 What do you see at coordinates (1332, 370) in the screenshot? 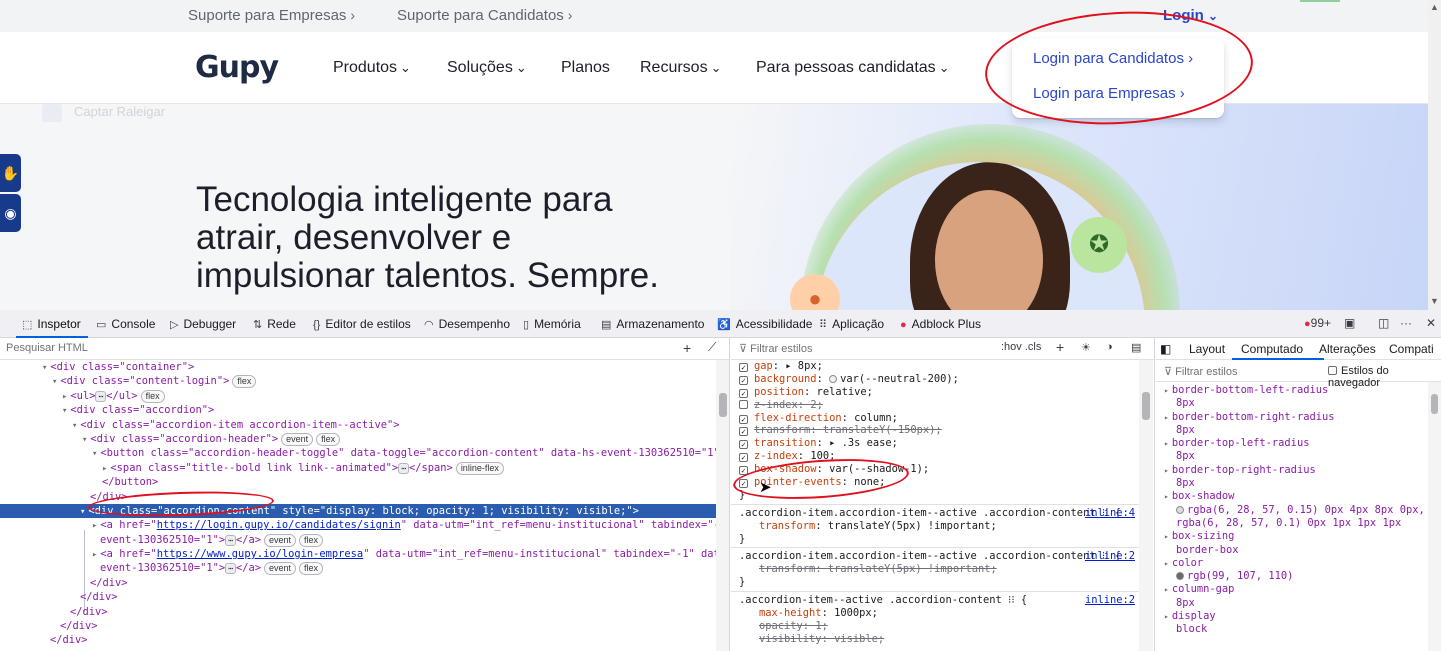
I see `checkbox-box` at bounding box center [1332, 370].